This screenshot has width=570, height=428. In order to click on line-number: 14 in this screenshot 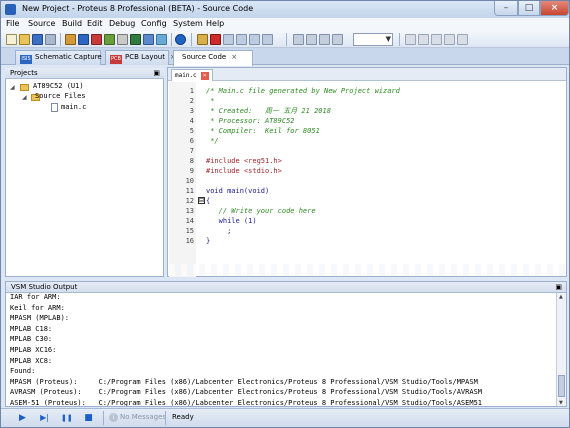, I will do `click(189, 221)`.